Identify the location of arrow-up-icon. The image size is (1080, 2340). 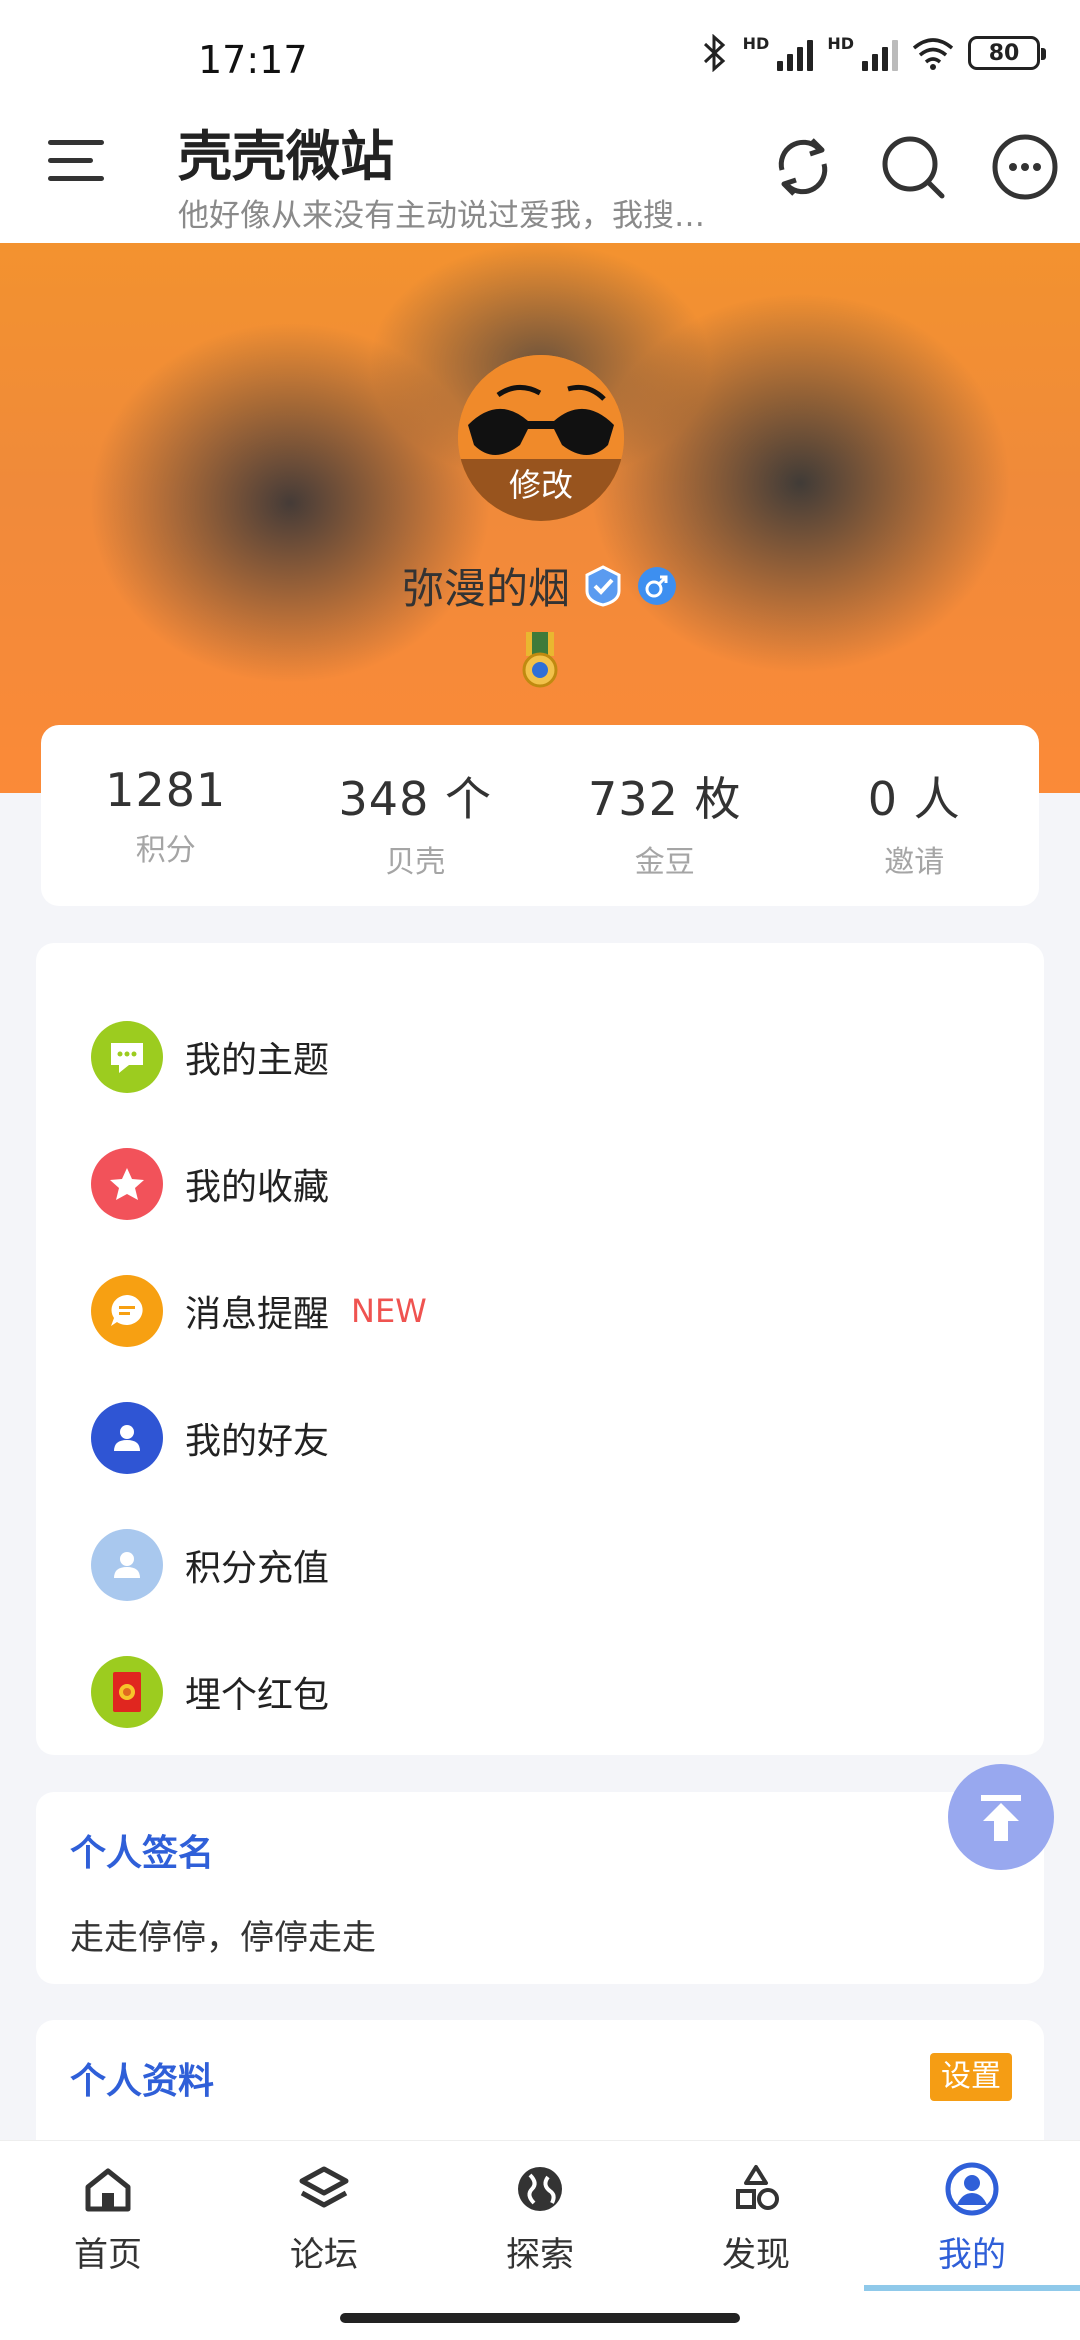
(1001, 1818).